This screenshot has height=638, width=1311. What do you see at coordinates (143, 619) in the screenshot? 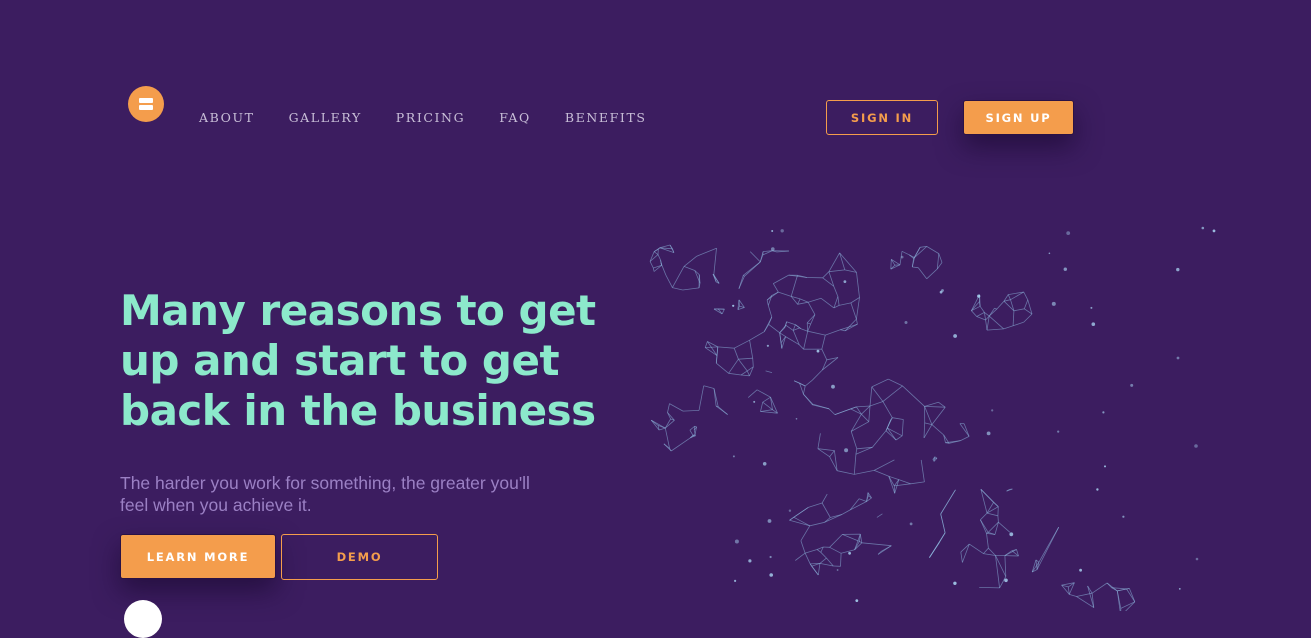
I see `play-circle-icon` at bounding box center [143, 619].